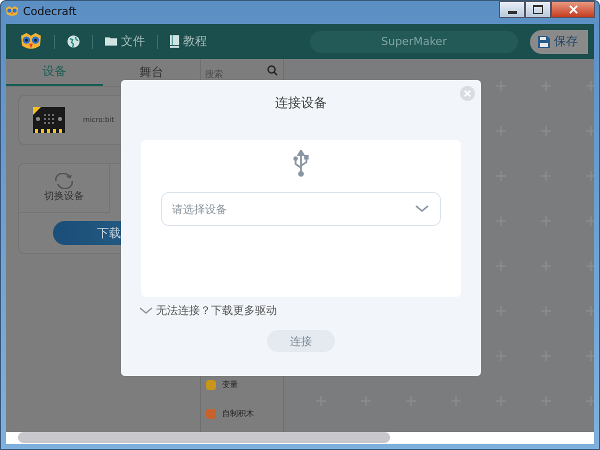 This screenshot has height=450, width=600. What do you see at coordinates (301, 164) in the screenshot?
I see `usb-icon` at bounding box center [301, 164].